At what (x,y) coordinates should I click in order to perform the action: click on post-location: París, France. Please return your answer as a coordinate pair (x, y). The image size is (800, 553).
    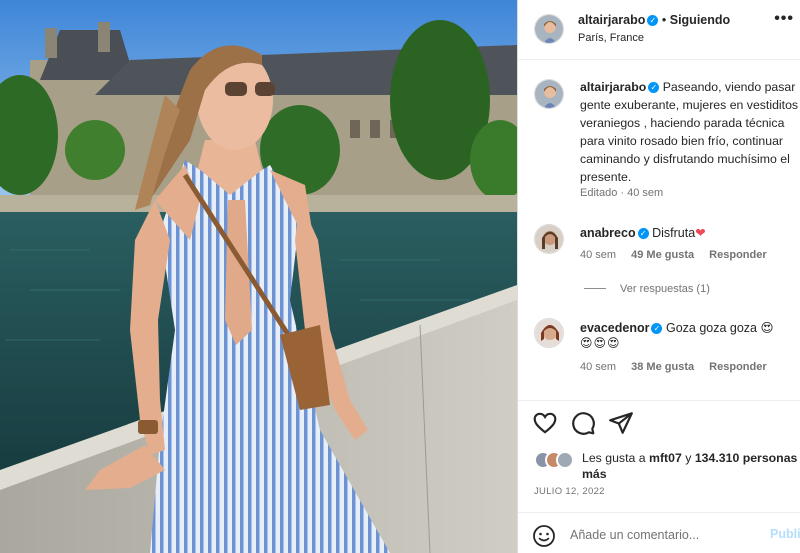
    Looking at the image, I should click on (611, 38).